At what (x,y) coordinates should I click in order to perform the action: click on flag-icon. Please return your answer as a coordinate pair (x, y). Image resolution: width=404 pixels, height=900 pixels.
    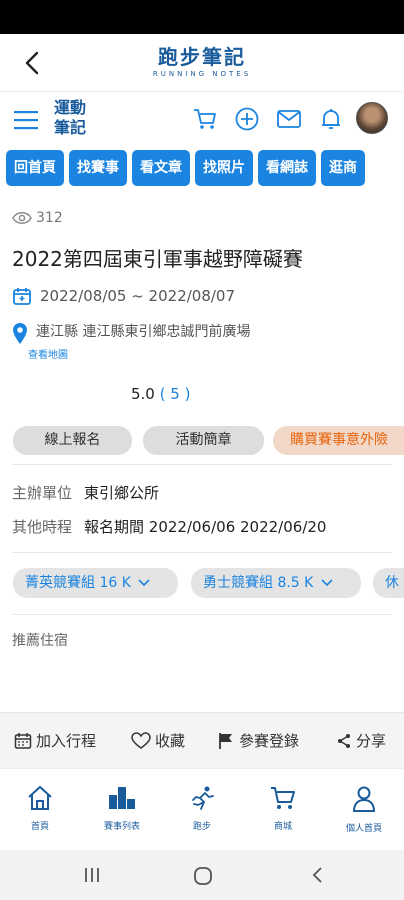
    Looking at the image, I should click on (225, 740).